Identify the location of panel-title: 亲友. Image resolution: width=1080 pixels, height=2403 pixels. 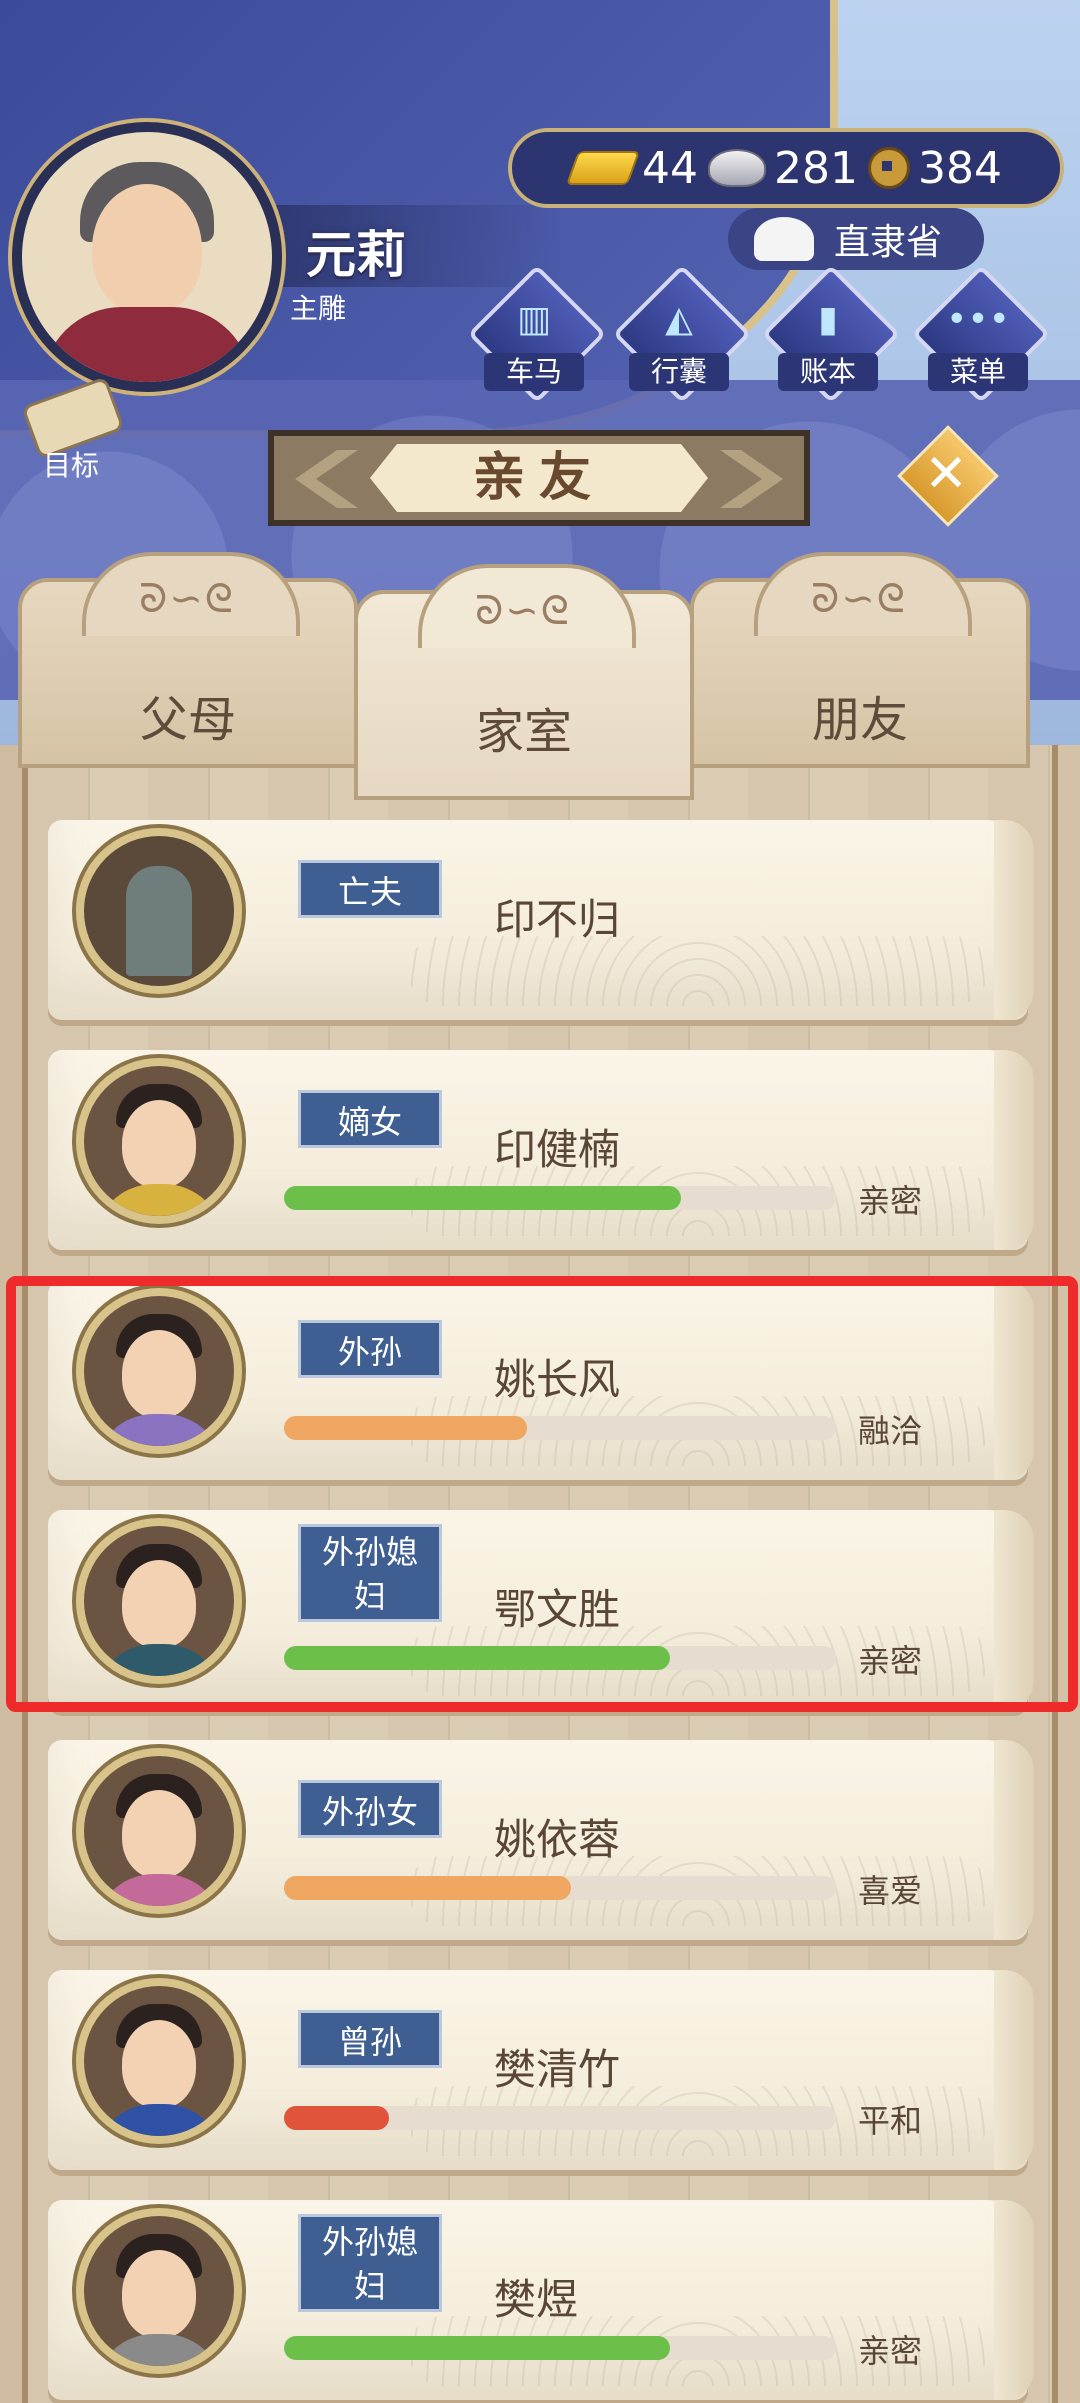
(538, 478).